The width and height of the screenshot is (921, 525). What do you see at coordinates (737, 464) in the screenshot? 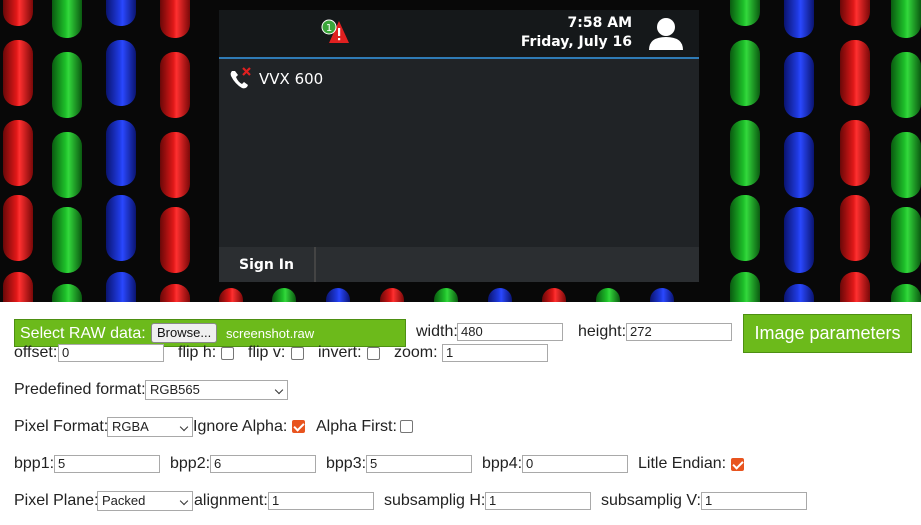
I see `little-endian-checkbox` at bounding box center [737, 464].